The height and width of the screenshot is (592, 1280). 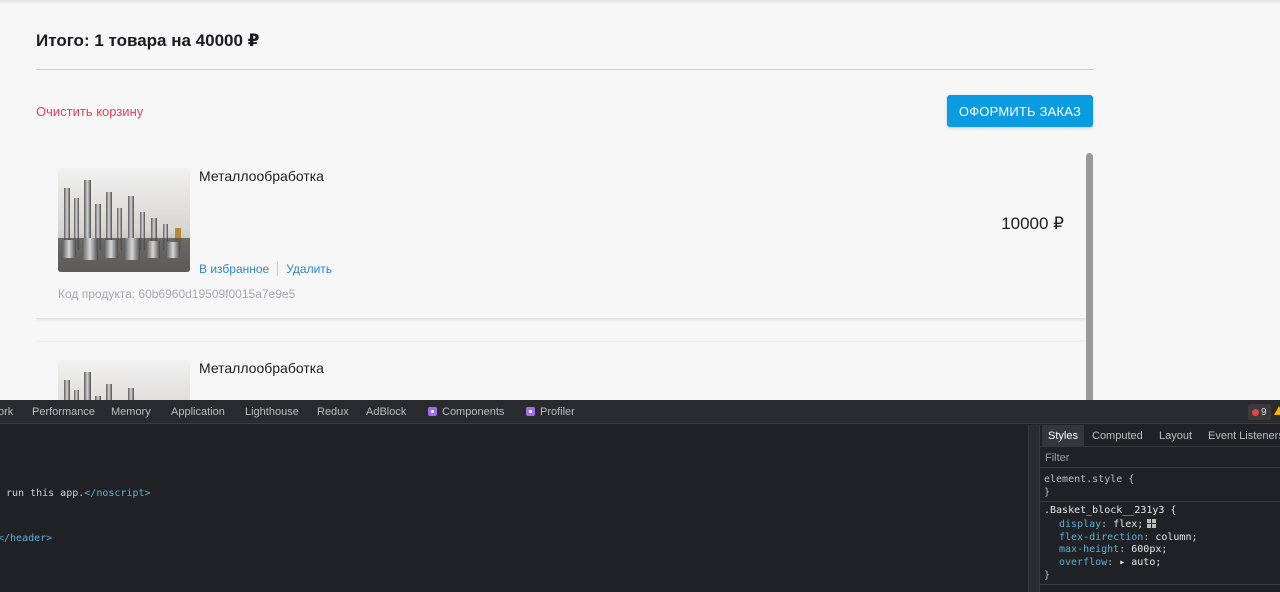 I want to click on code-line: run this app.</noscript>, so click(x=78, y=493).